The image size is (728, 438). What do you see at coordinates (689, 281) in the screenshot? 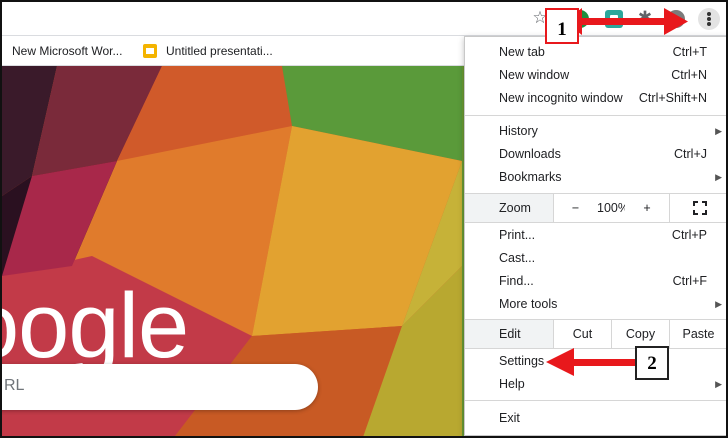
I see `menu-item-shortcut: Ctrl+F` at bounding box center [689, 281].